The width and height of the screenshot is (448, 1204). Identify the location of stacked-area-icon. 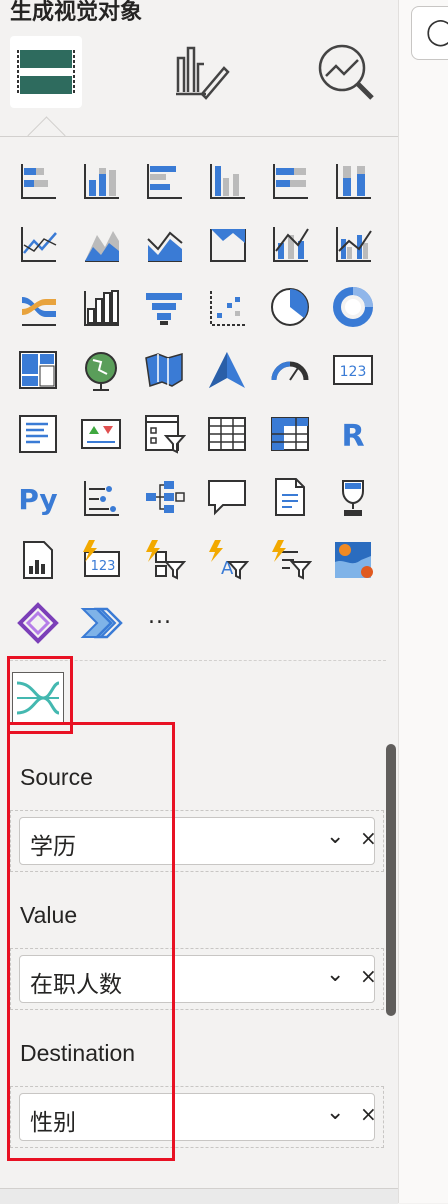
(164, 243).